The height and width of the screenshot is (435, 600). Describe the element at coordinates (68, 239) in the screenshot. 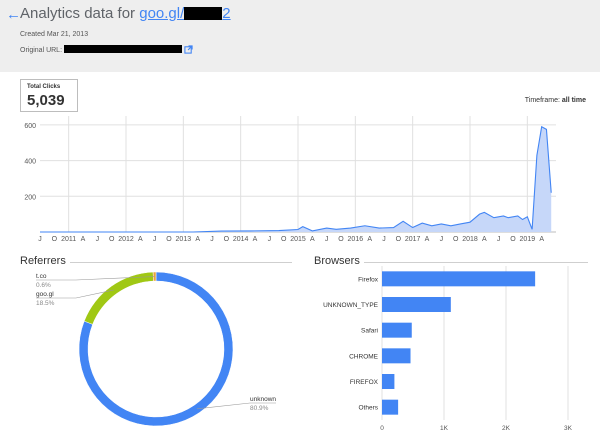

I see `x-tick-label: 2011` at that location.